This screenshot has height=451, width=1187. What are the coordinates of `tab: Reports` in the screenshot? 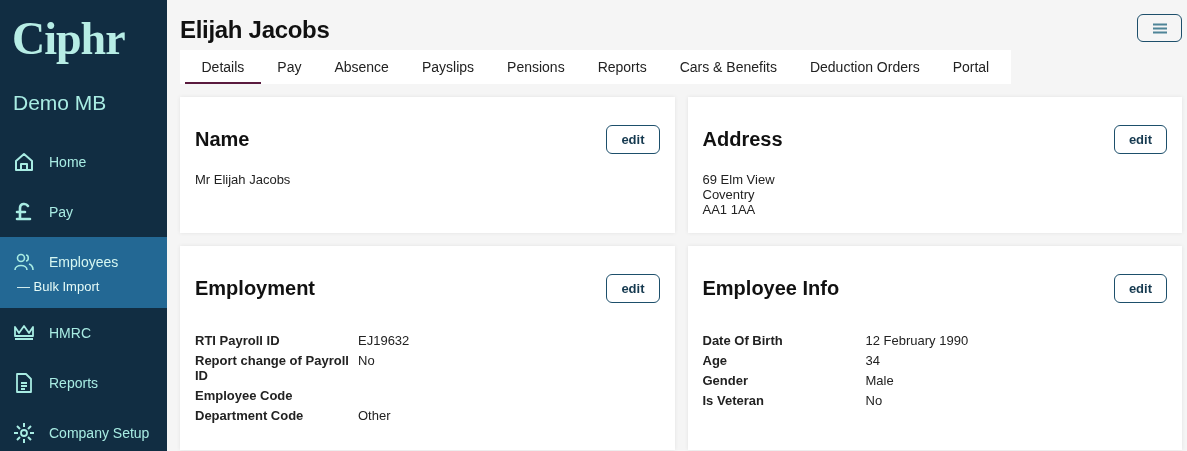 It's located at (622, 67).